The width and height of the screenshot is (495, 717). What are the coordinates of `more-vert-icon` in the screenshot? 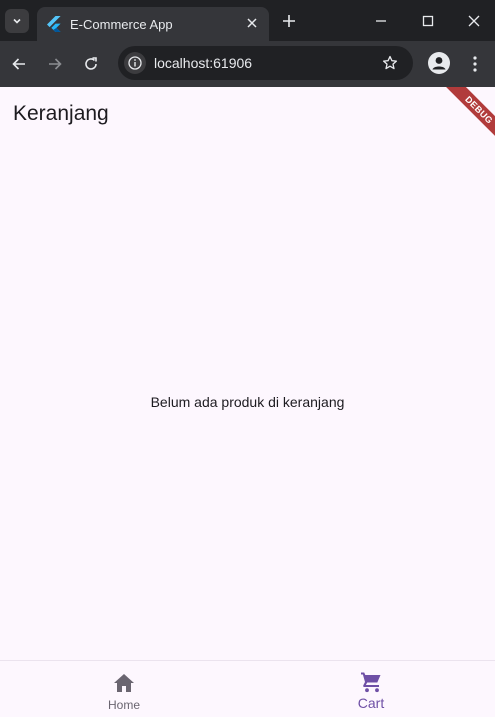 It's located at (475, 64).